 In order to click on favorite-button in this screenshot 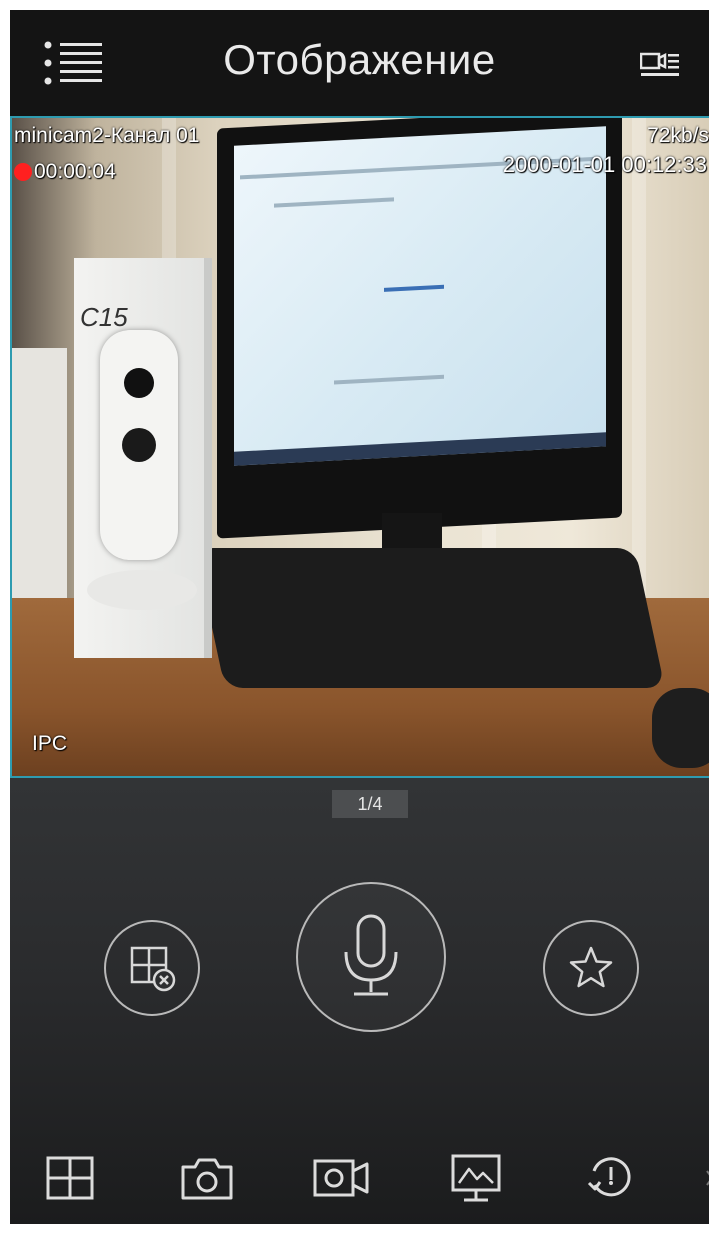, I will do `click(591, 968)`.